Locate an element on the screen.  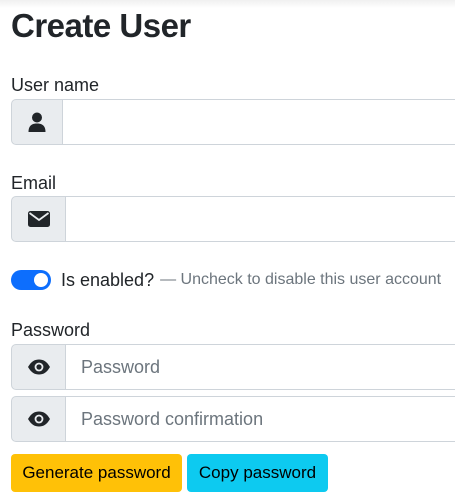
copy-password-button: Copy password is located at coordinates (257, 473).